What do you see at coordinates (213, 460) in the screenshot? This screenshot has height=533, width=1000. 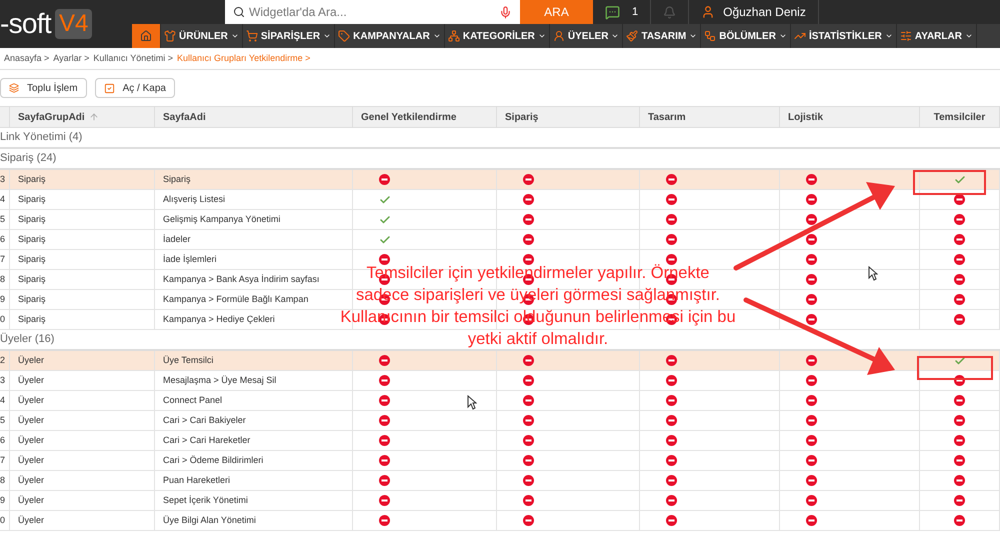 I see `table-cell-text: Cari > Ödeme Bildirimleri` at bounding box center [213, 460].